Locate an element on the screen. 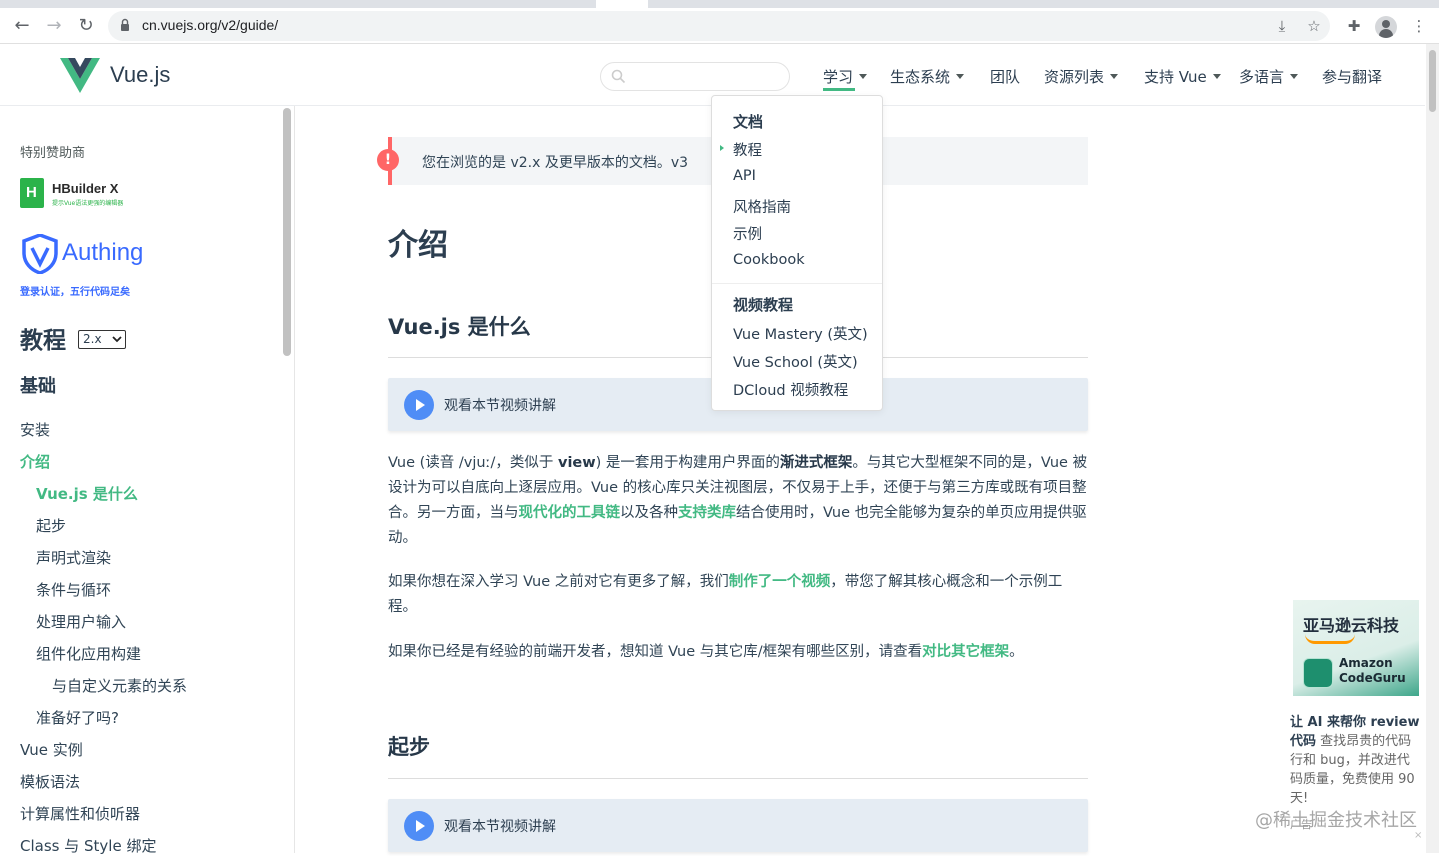 The height and width of the screenshot is (856, 1439). logo-text: Vue.js is located at coordinates (140, 75).